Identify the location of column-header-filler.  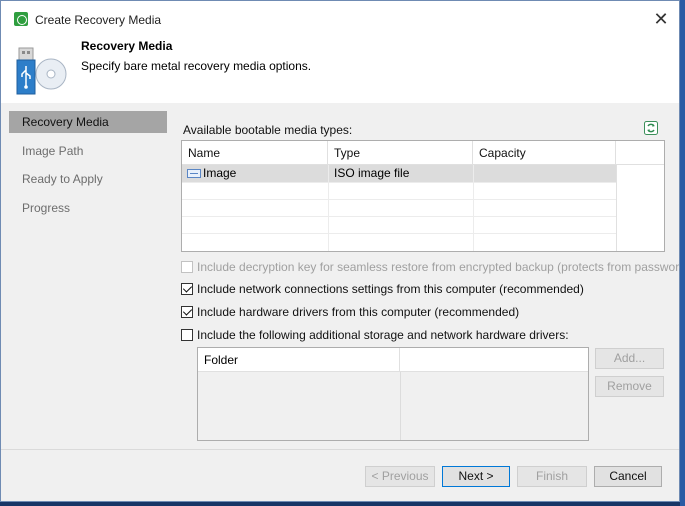
(640, 153).